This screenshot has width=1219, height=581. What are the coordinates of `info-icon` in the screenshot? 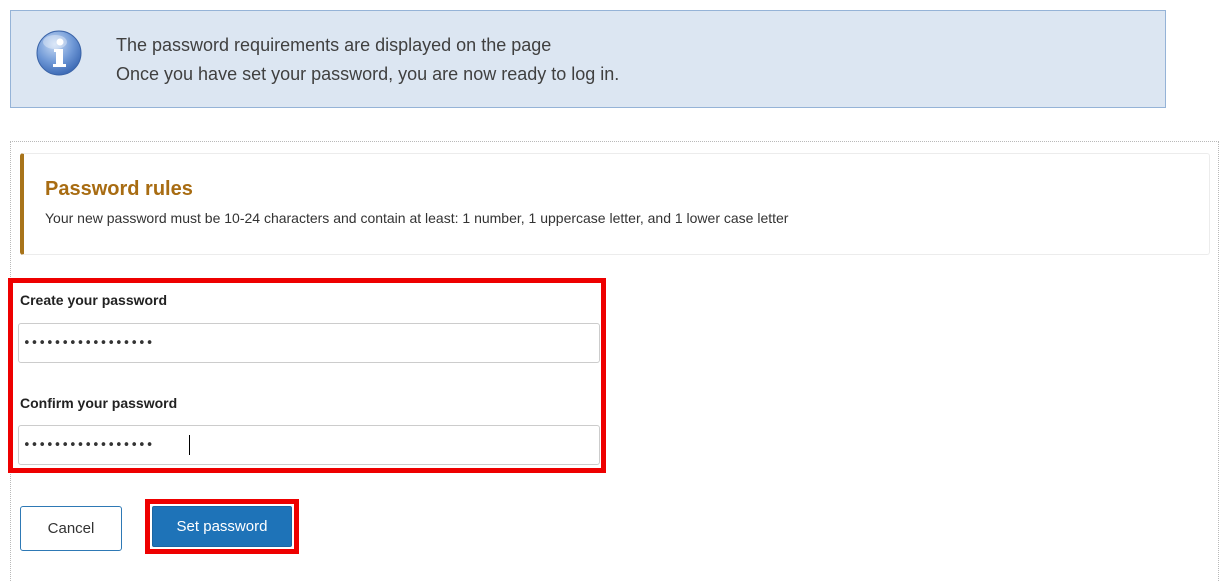 It's located at (59, 53).